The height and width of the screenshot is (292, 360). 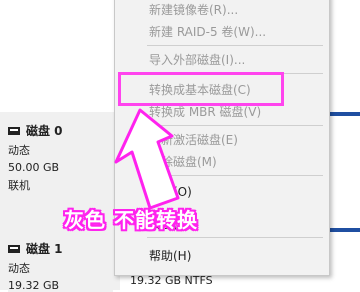 I want to click on menu-item-offline: 脱机(O), so click(x=222, y=192).